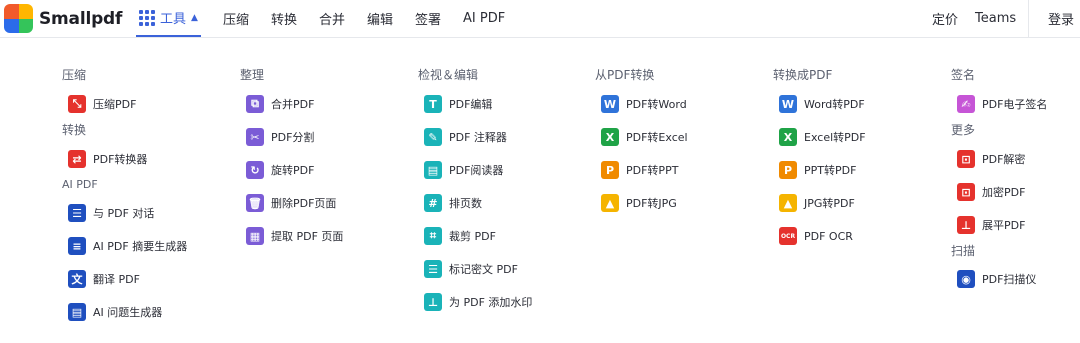 This screenshot has width=1080, height=343. Describe the element at coordinates (834, 104) in the screenshot. I see `tool-label: Word转PDF` at that location.